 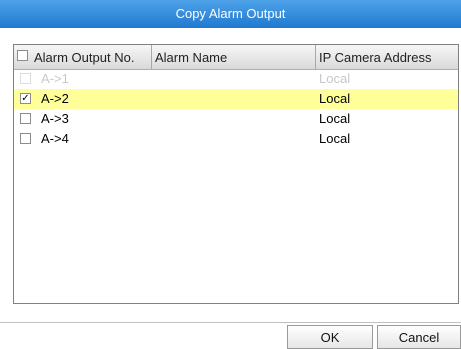 What do you see at coordinates (387, 57) in the screenshot?
I see `header-ip-camera-address: IP Camera Address` at bounding box center [387, 57].